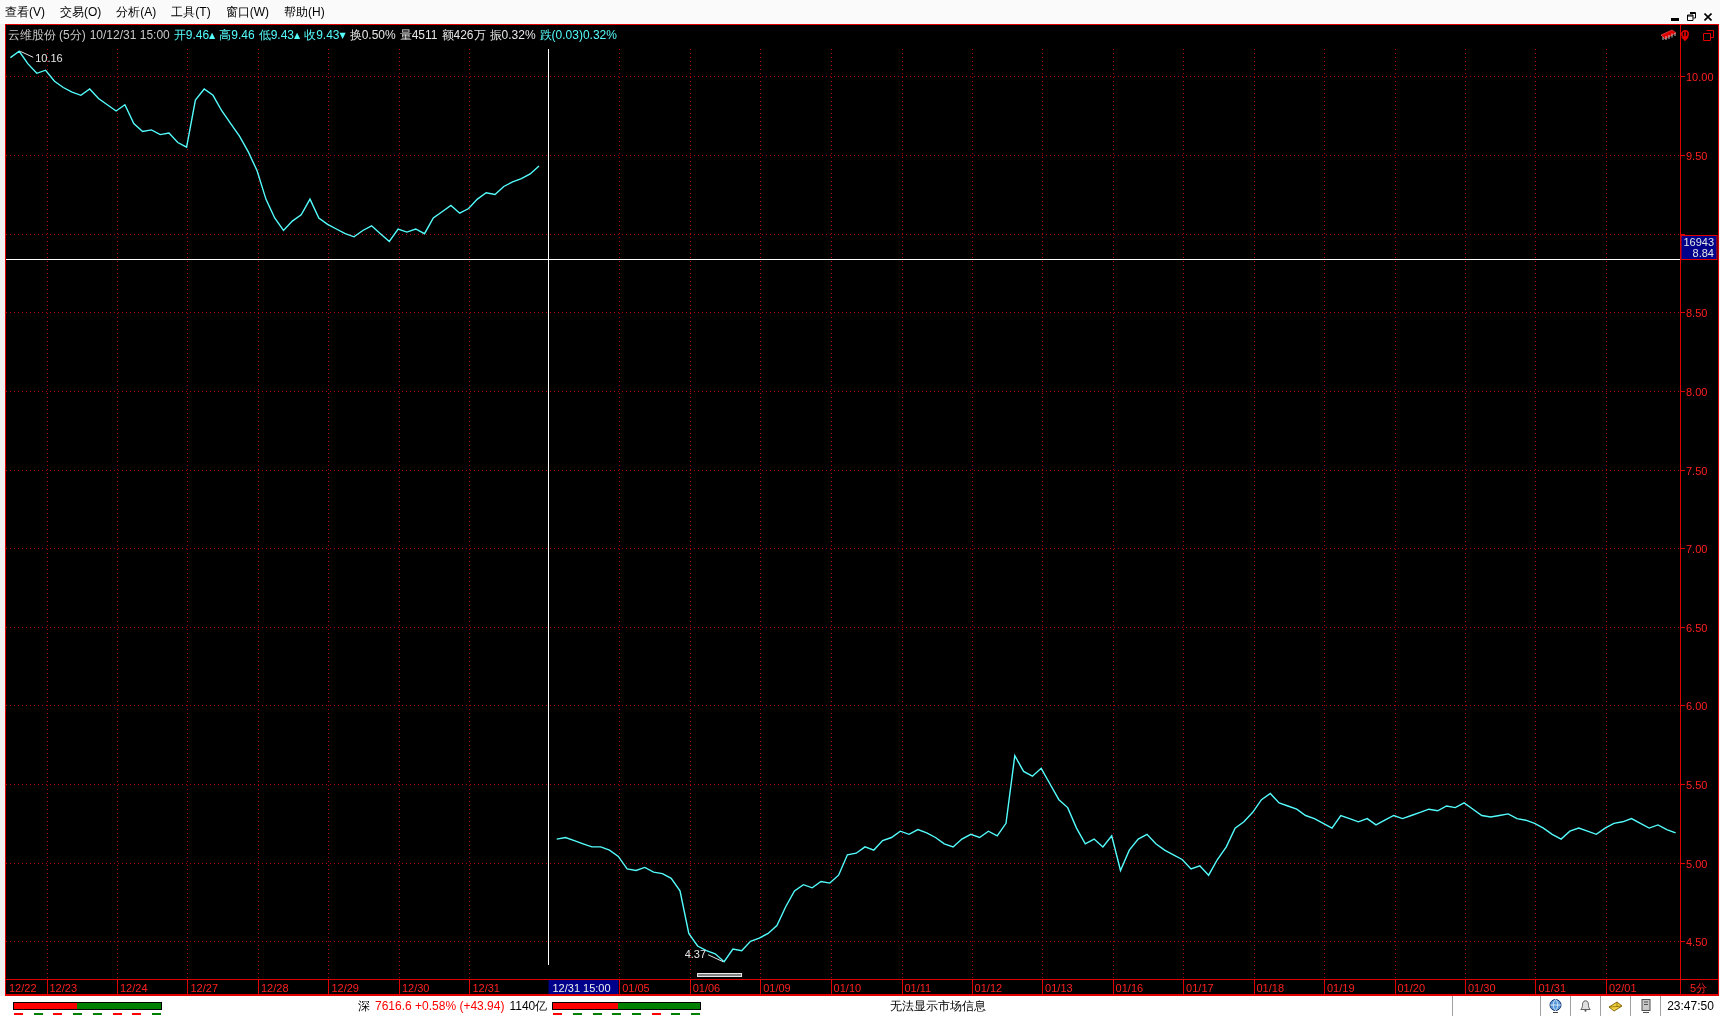  I want to click on menu-item: 交易(O), so click(81, 12).